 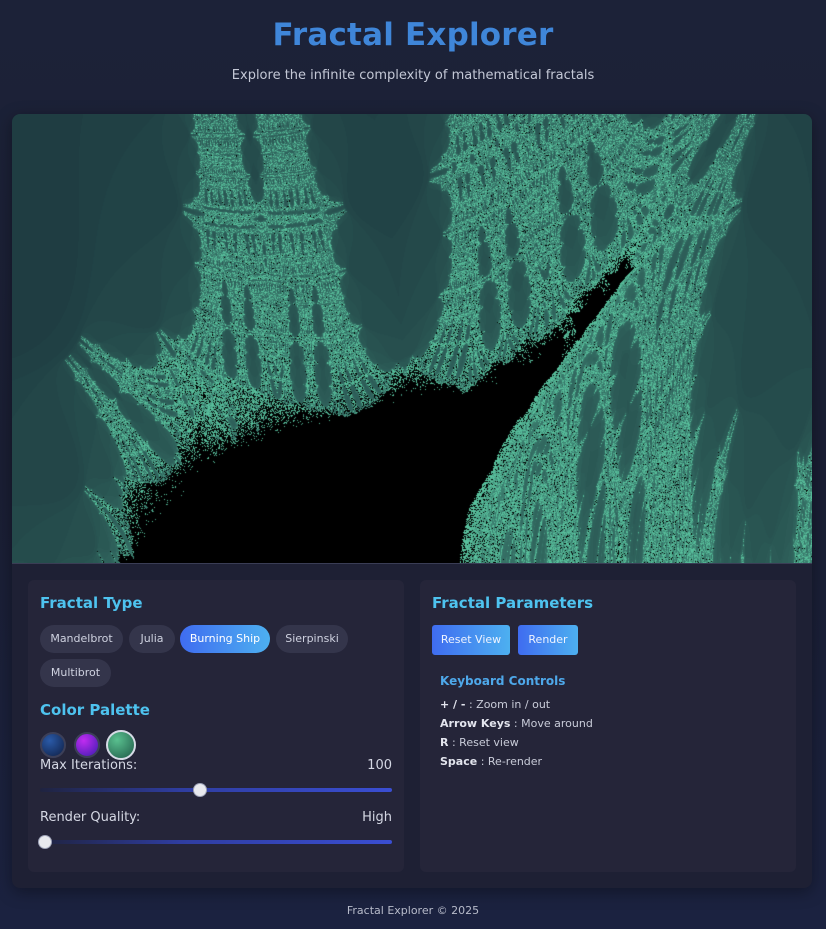 What do you see at coordinates (413, 910) in the screenshot?
I see `footer: Fractal Explorer © 2025` at bounding box center [413, 910].